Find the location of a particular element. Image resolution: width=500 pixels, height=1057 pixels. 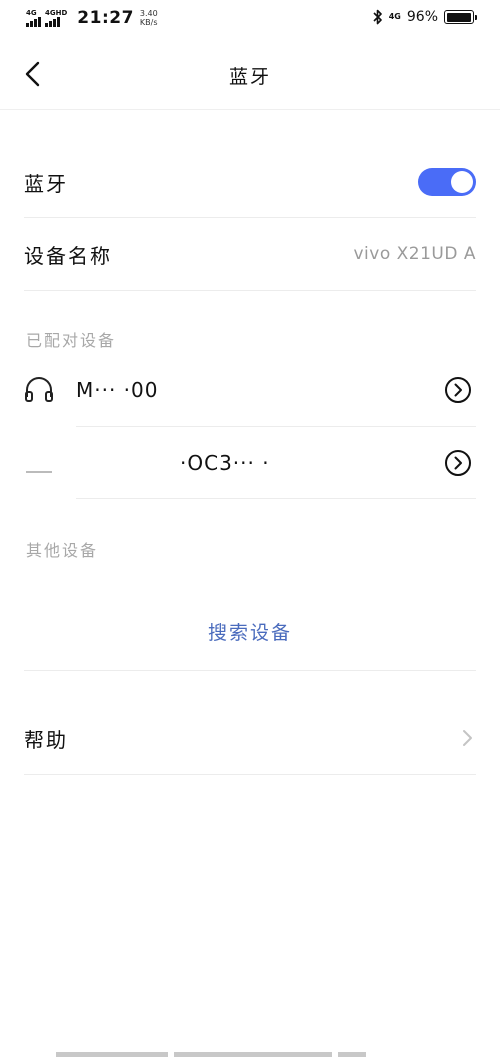

signal-2: 4GHD is located at coordinates (56, 18).